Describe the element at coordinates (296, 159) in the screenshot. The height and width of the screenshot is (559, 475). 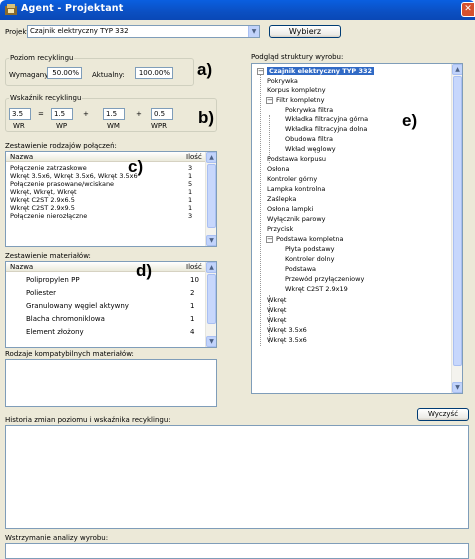
I see `tree-node: Podstawa korpusu` at that location.